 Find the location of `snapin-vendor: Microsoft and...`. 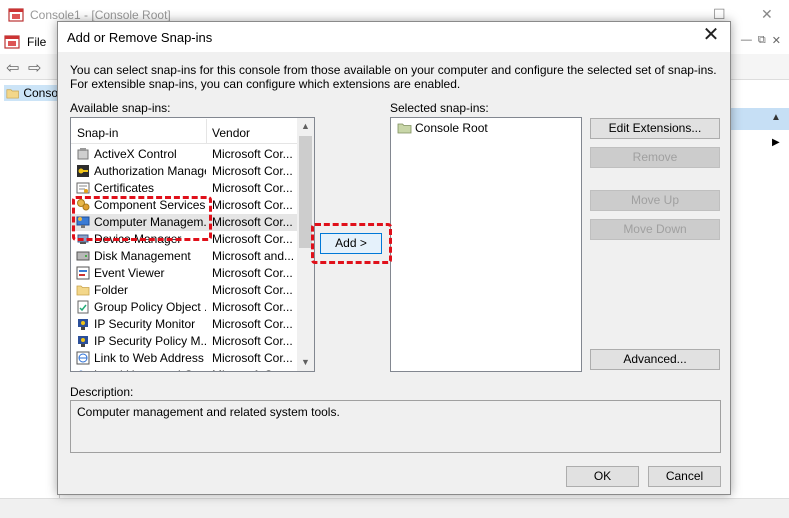

snapin-vendor: Microsoft and... is located at coordinates (253, 256).